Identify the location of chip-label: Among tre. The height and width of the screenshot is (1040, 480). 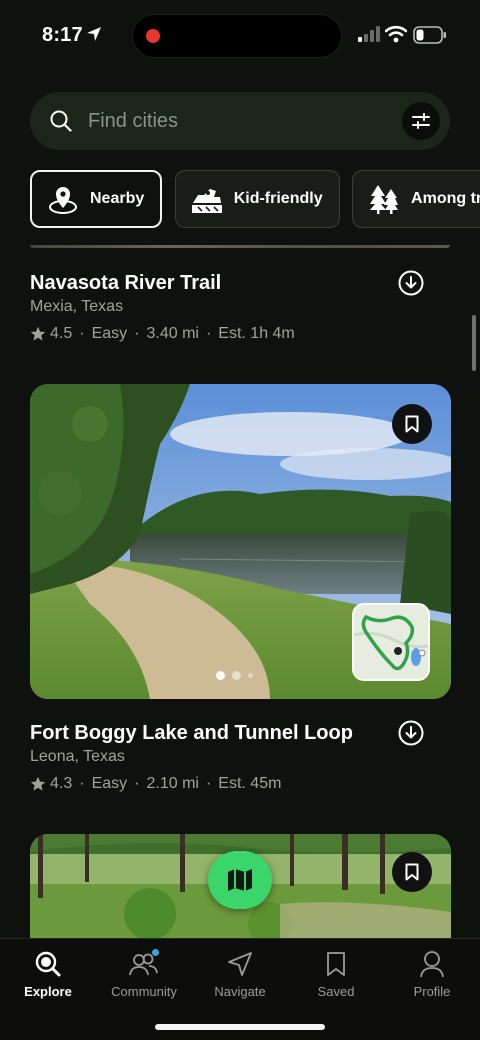
(445, 198).